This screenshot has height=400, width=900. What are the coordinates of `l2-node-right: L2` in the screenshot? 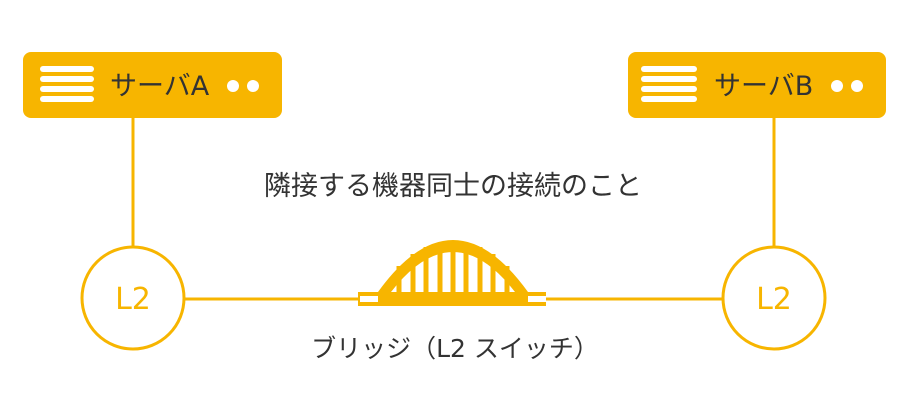 It's located at (774, 298).